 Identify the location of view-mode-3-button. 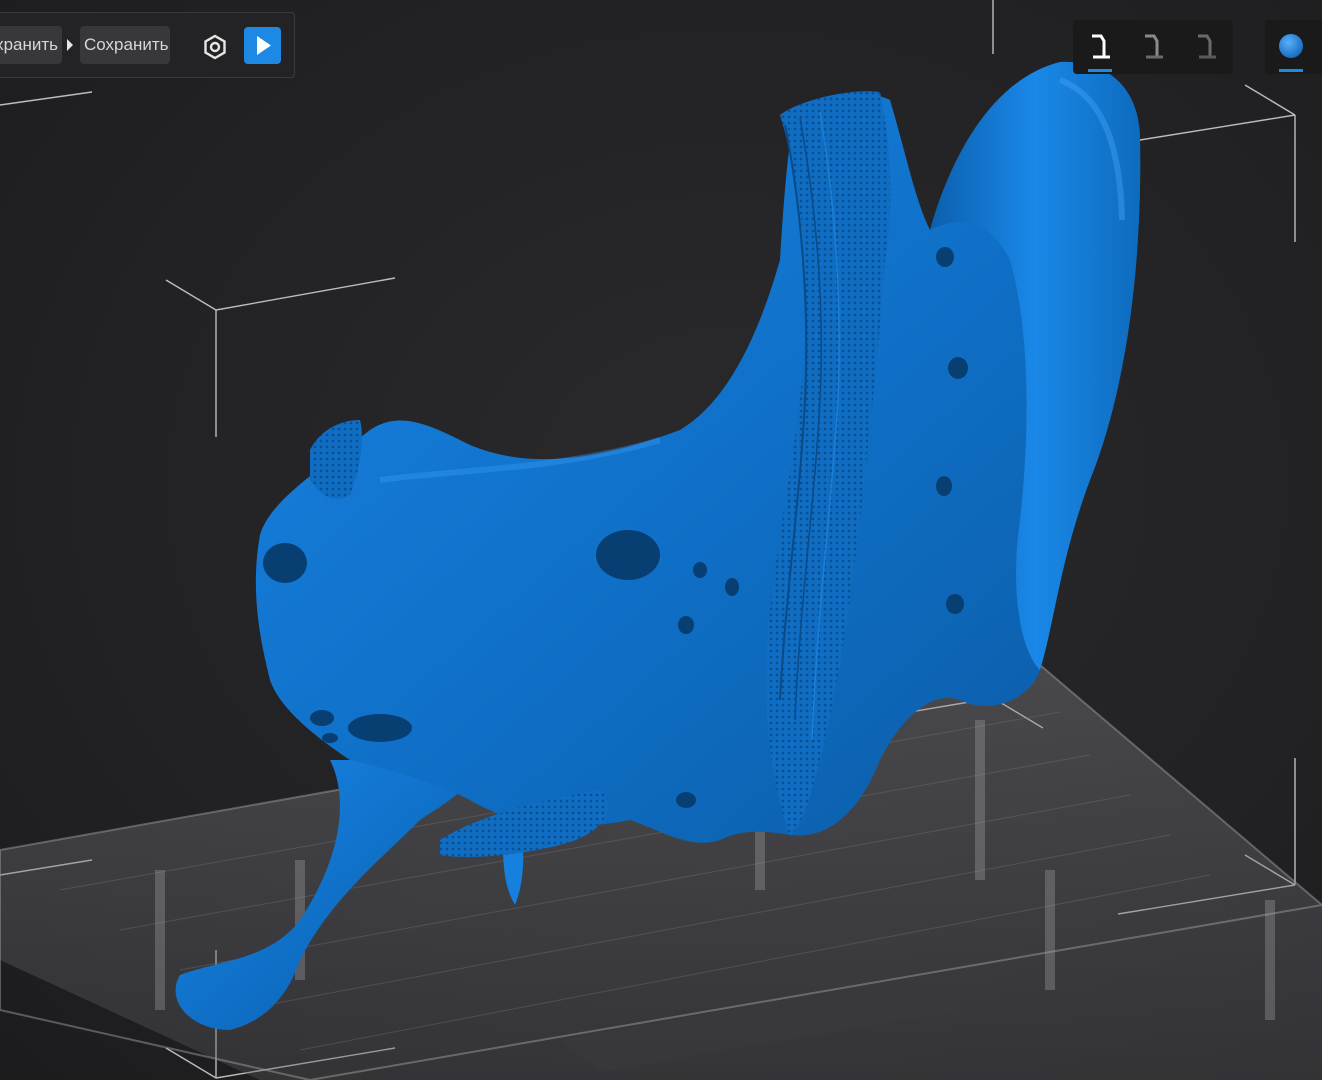
(1205, 47).